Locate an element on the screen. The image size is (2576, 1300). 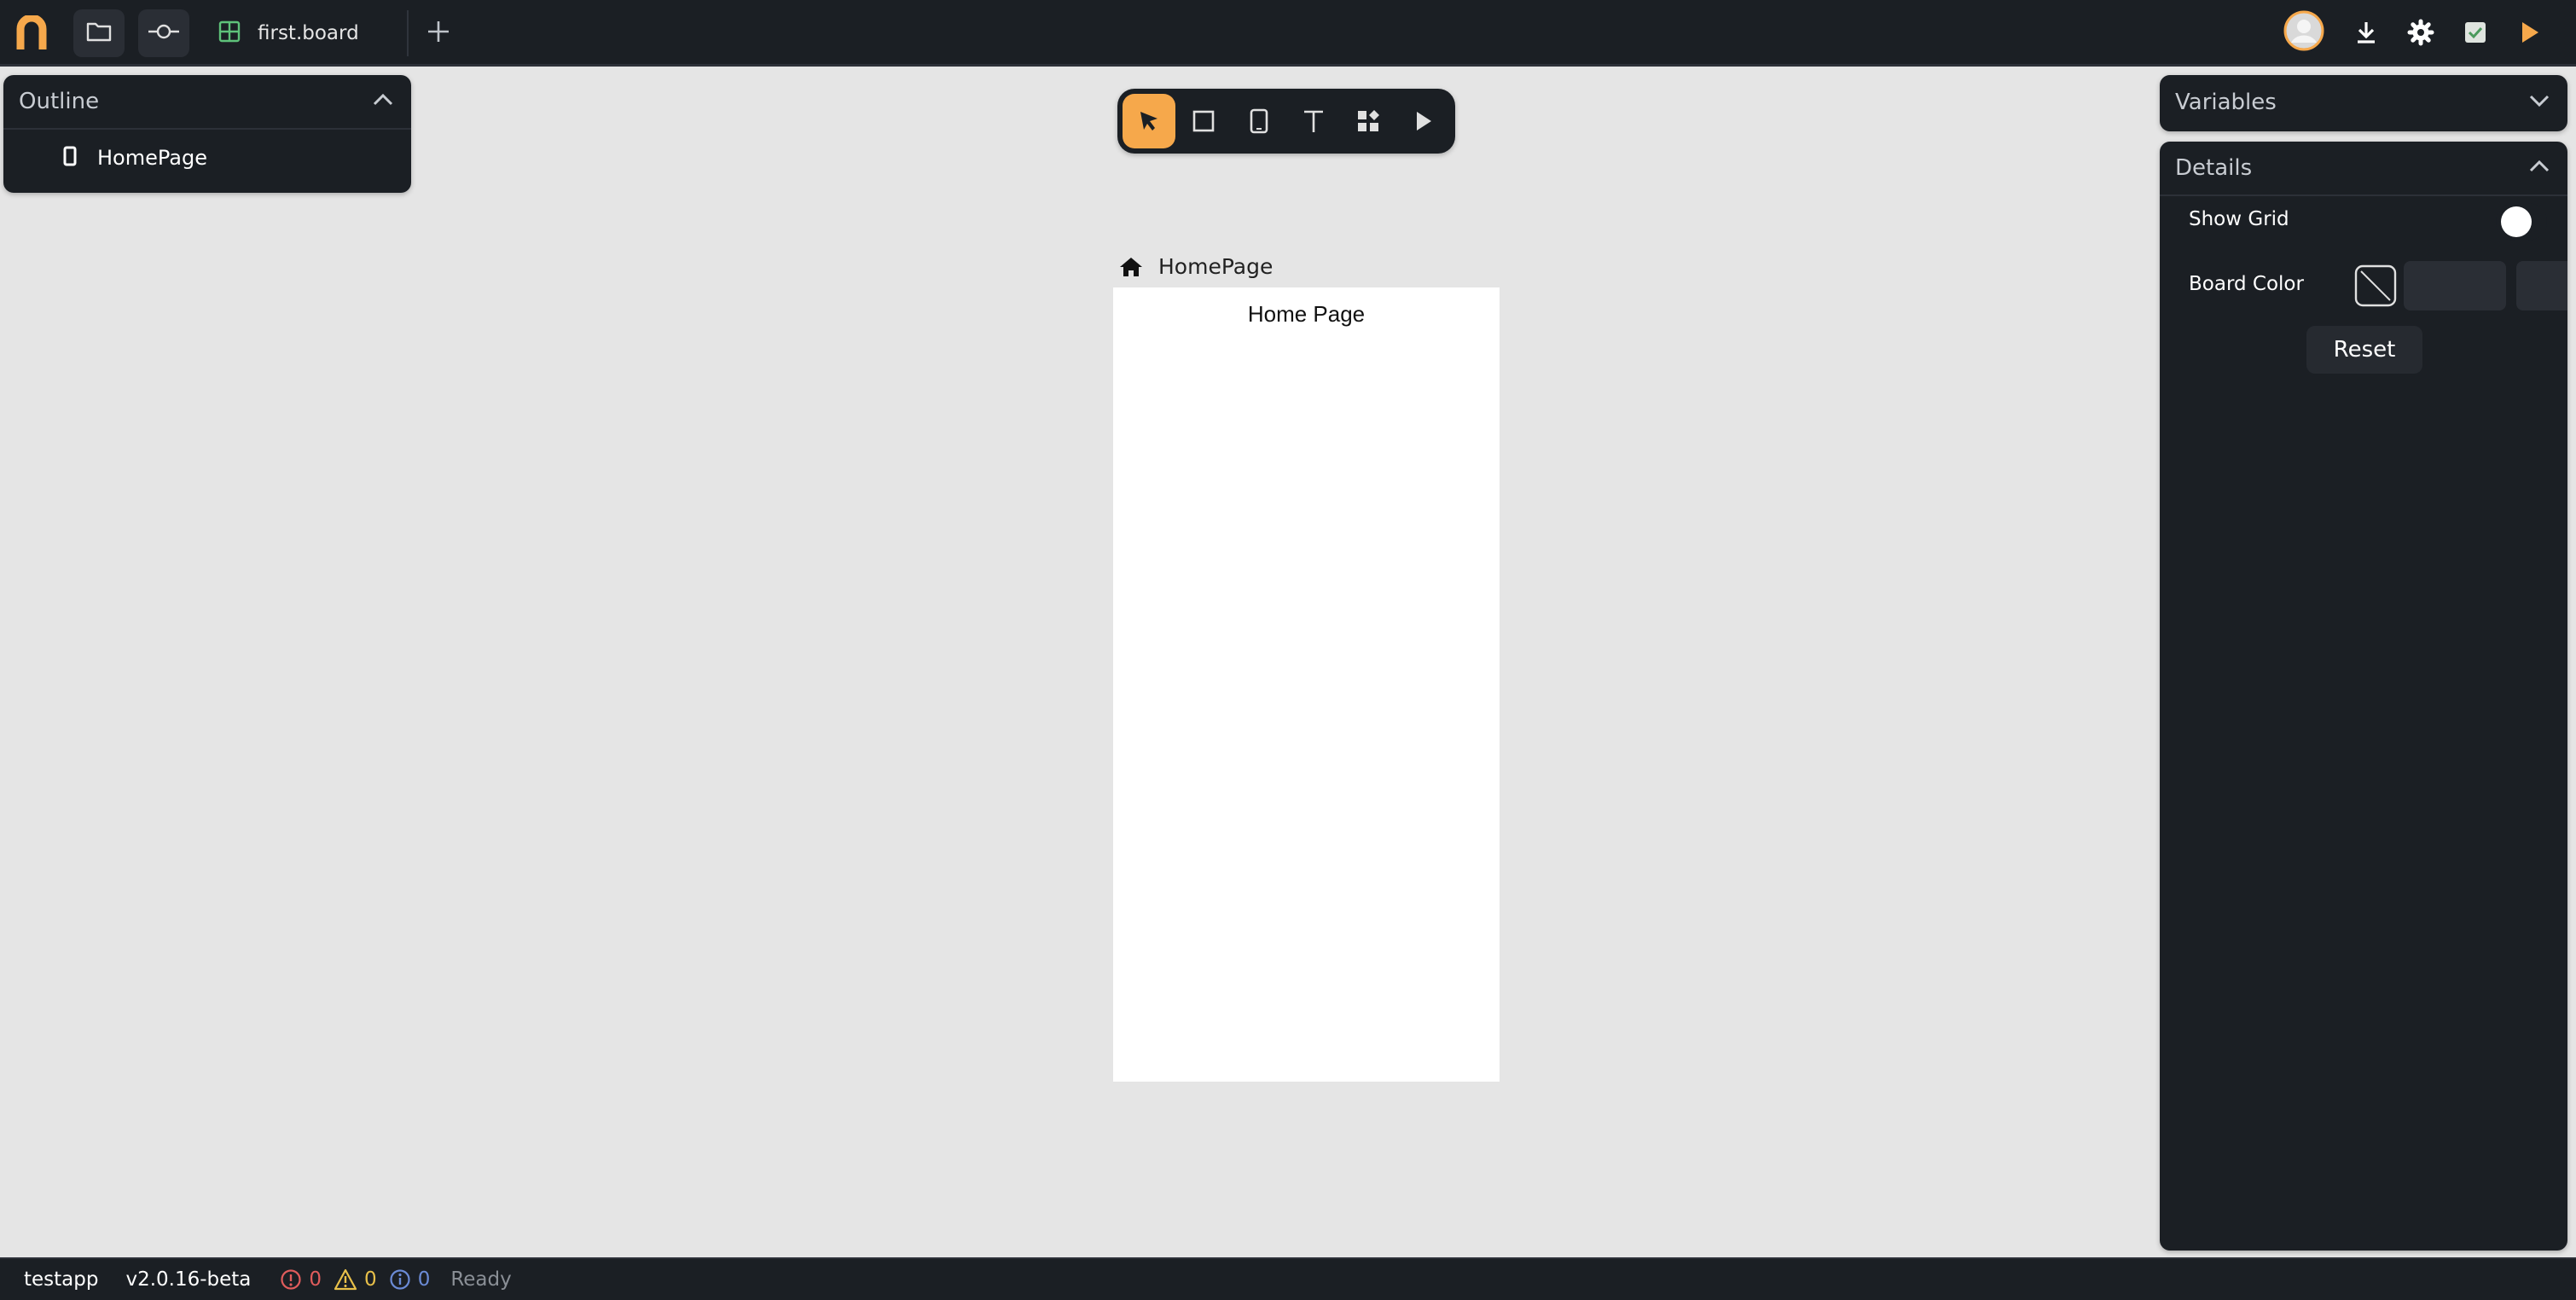
settings-button is located at coordinates (2421, 32).